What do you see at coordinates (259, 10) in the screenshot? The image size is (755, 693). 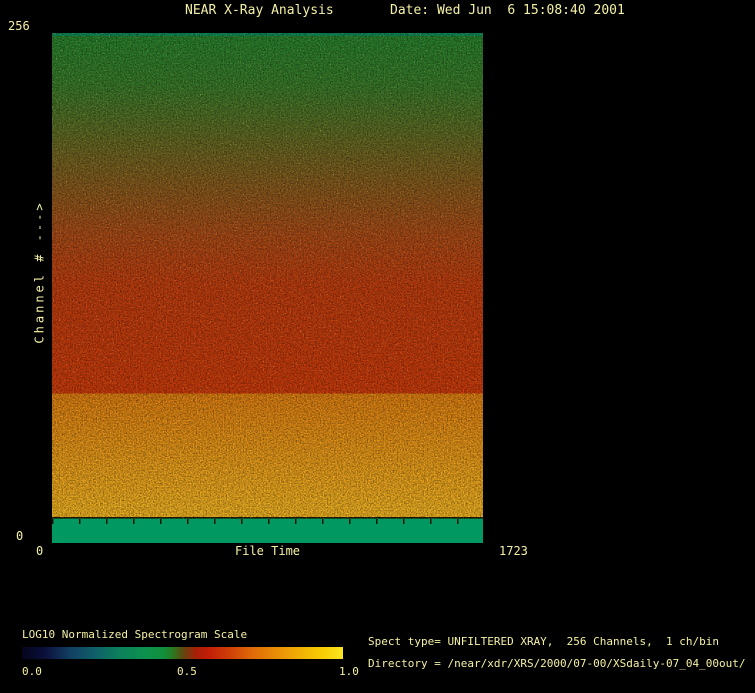 I see `page-title: NEAR X-Ray Analysis` at bounding box center [259, 10].